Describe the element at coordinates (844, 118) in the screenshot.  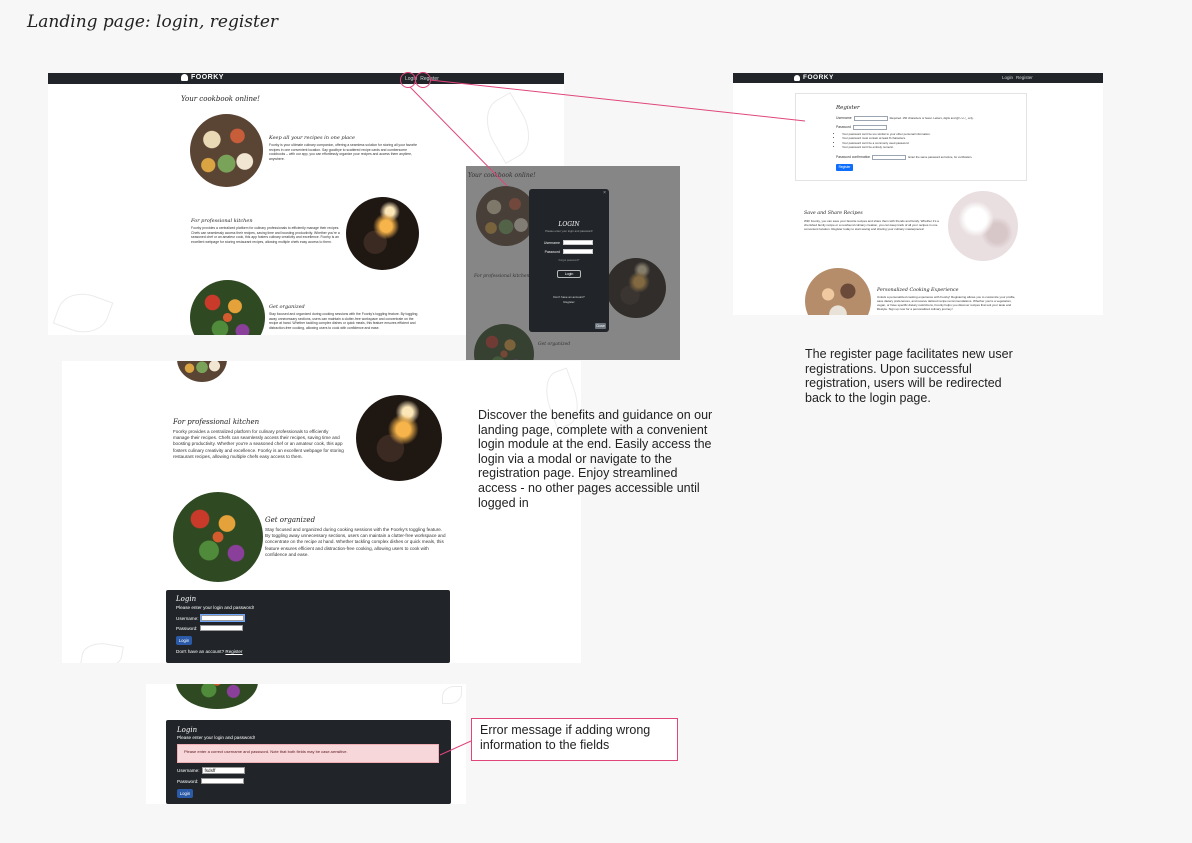
I see `register-username-label: Username` at that location.